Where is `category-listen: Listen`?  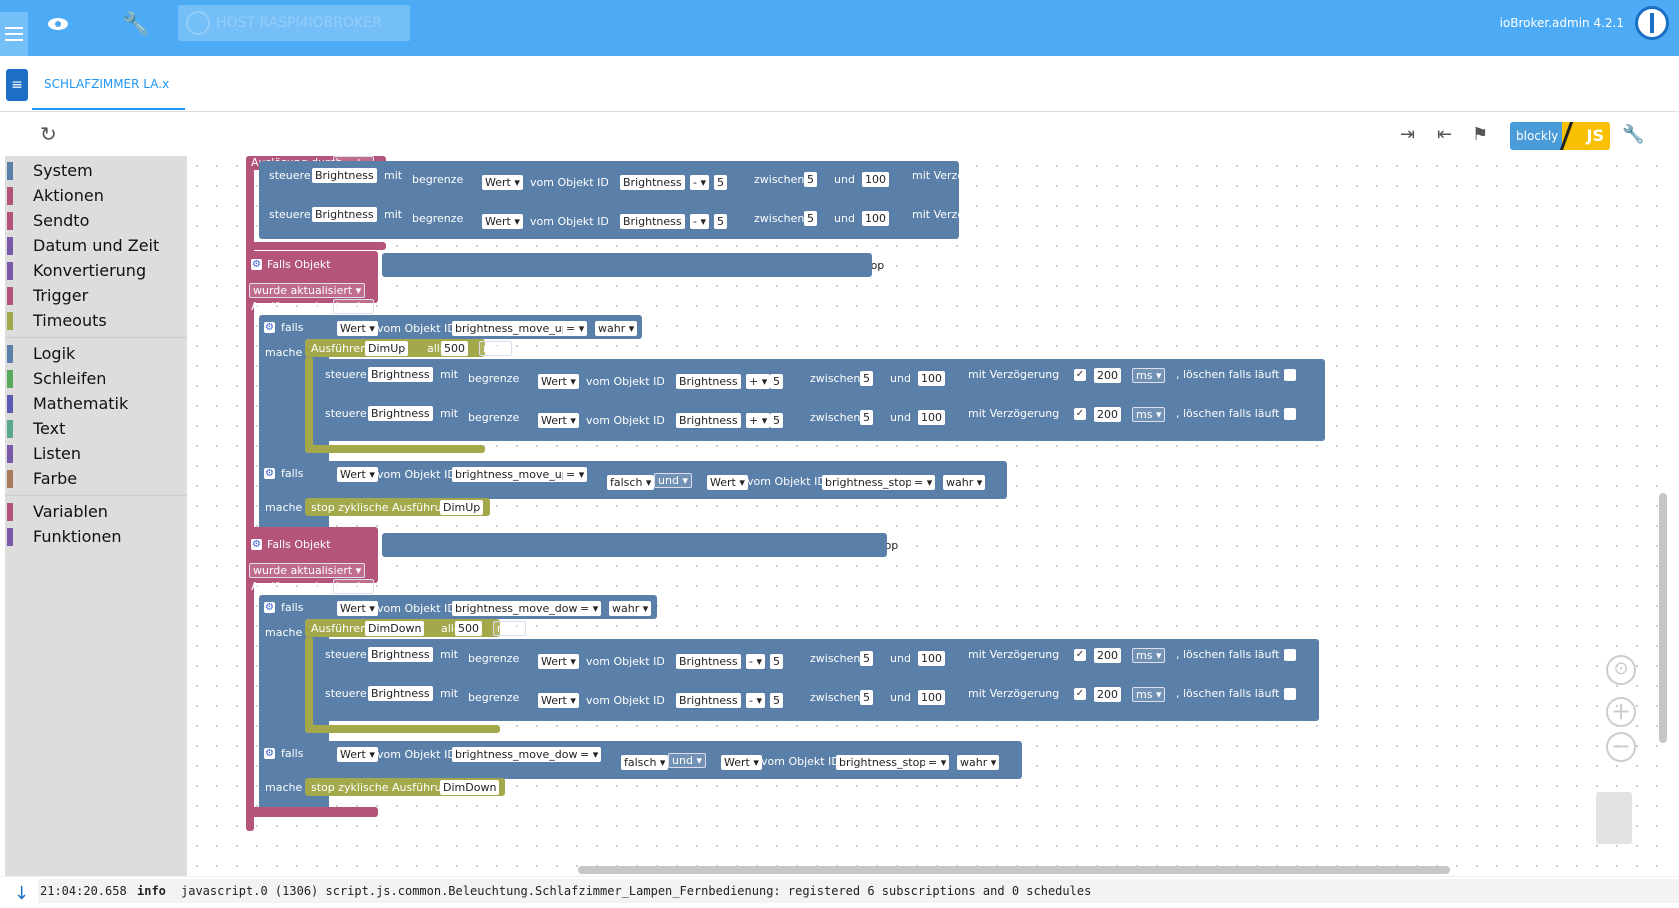
category-listen: Listen is located at coordinates (96, 454).